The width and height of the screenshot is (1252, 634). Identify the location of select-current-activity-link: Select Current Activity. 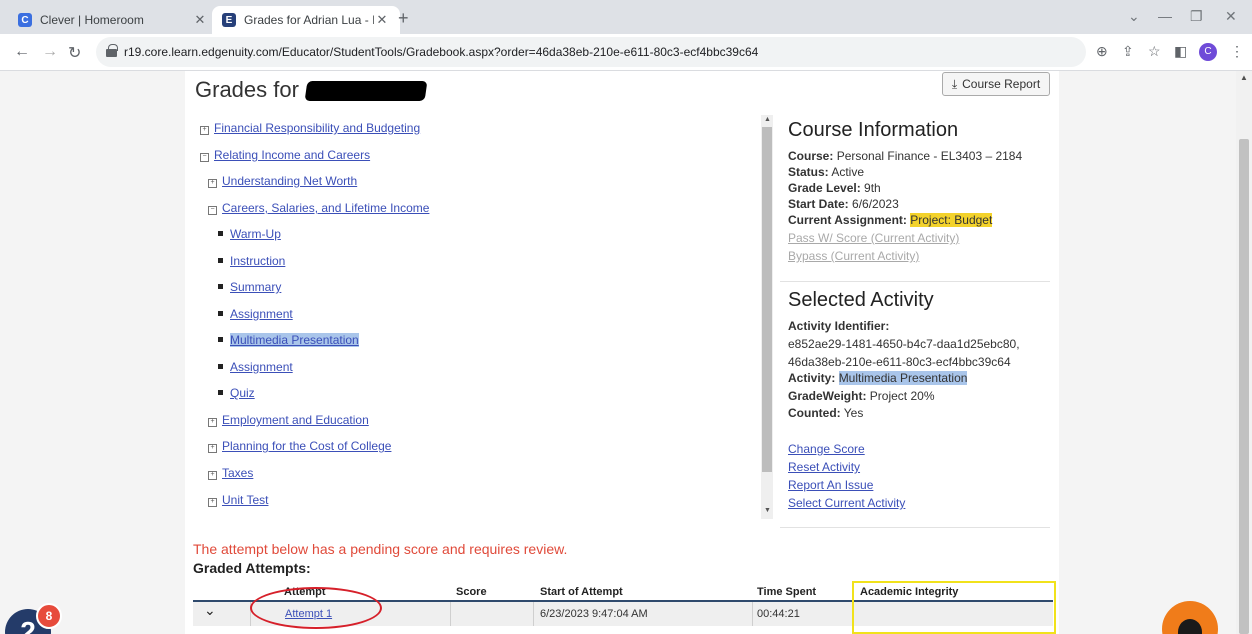
(846, 503).